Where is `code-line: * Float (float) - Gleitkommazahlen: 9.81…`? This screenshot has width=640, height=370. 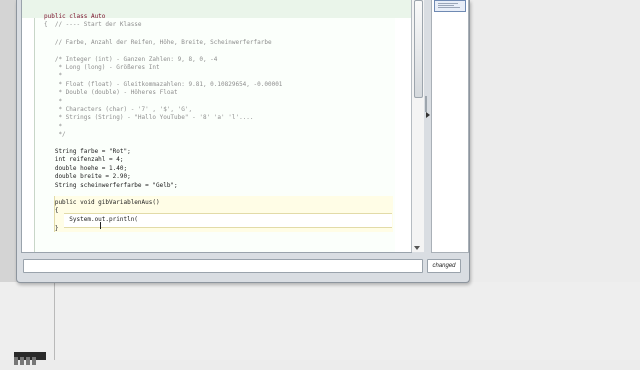
code-line: * Float (float) - Gleitkommazahlen: 9.81… is located at coordinates (163, 84).